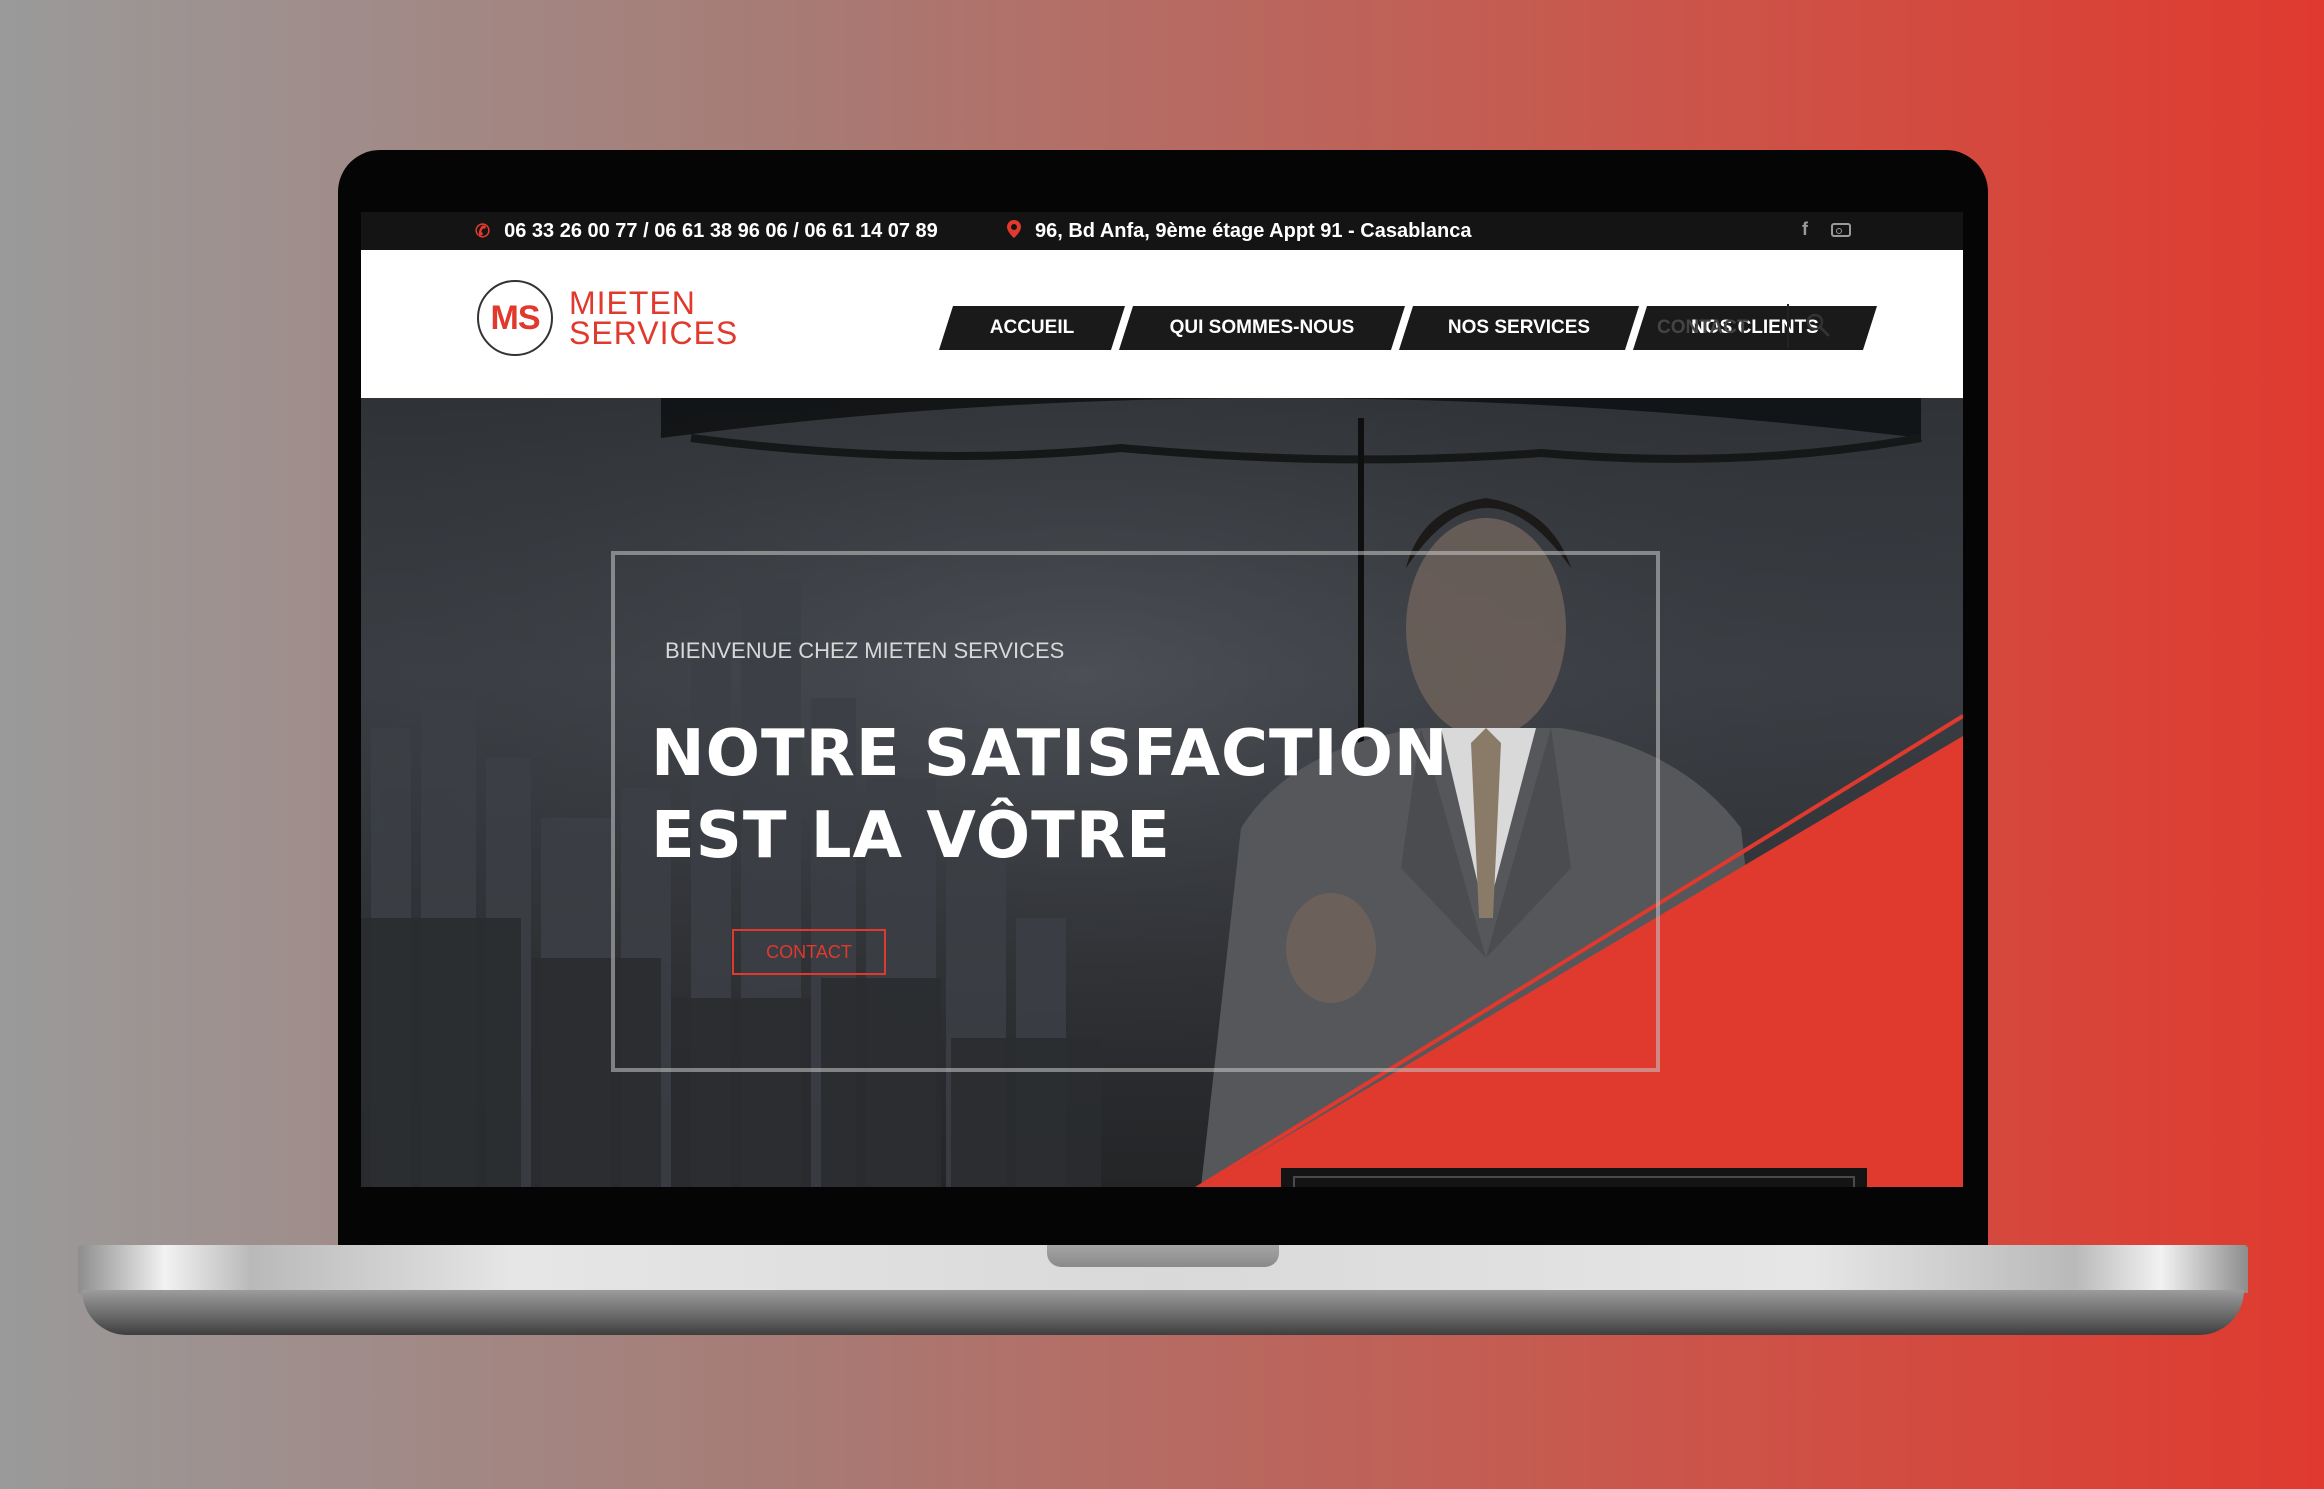 The image size is (2324, 1489). What do you see at coordinates (1702, 328) in the screenshot?
I see `nav-item-contact: CONTACT` at bounding box center [1702, 328].